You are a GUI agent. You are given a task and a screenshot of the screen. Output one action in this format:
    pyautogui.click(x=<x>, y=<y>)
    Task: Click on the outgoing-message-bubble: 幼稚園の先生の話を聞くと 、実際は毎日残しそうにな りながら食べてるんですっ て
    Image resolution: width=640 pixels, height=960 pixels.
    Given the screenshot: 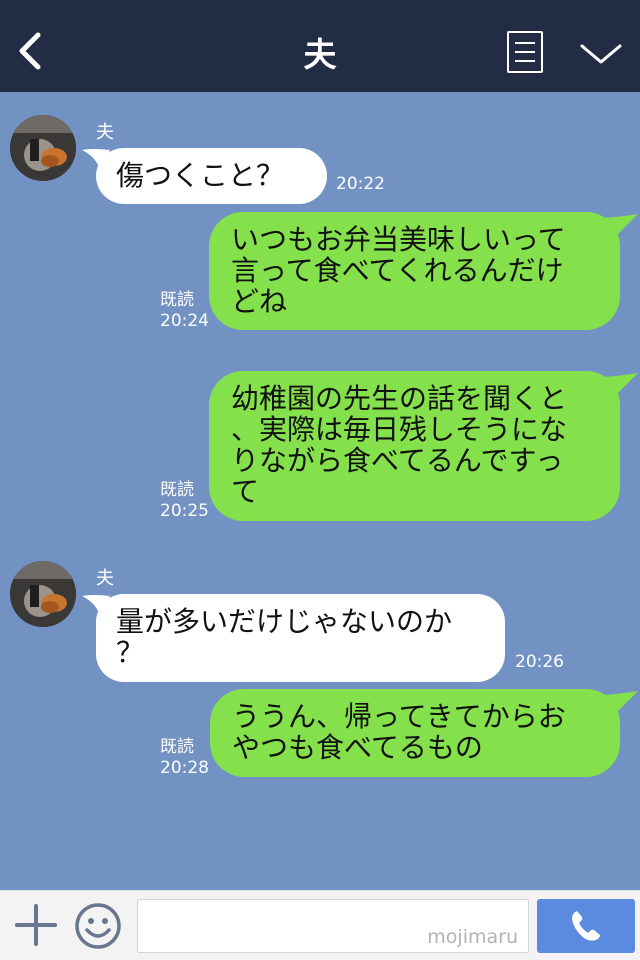 What is the action you would take?
    pyautogui.click(x=414, y=446)
    